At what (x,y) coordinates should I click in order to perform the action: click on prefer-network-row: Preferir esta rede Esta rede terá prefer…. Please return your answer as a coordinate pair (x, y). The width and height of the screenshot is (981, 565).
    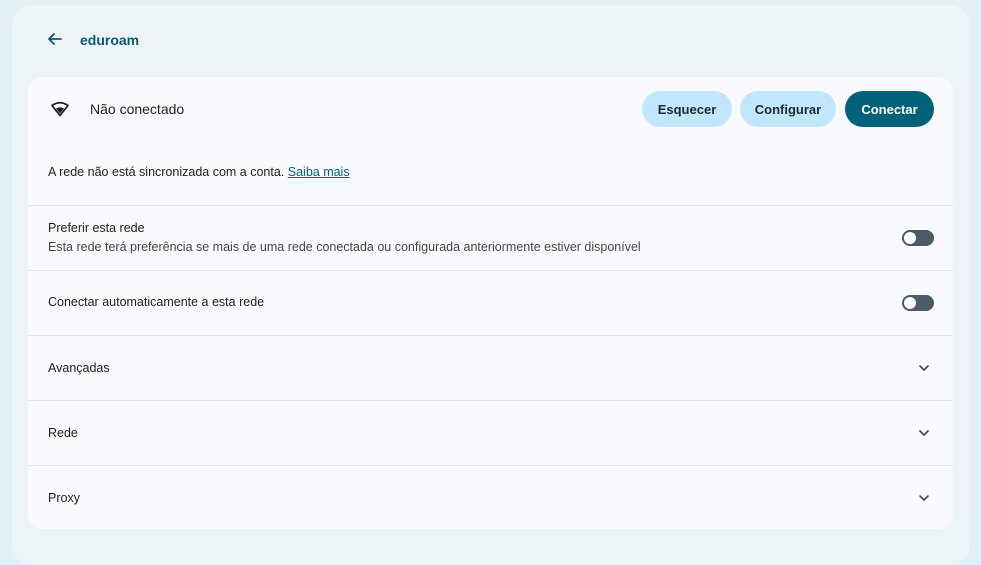
    Looking at the image, I should click on (490, 237).